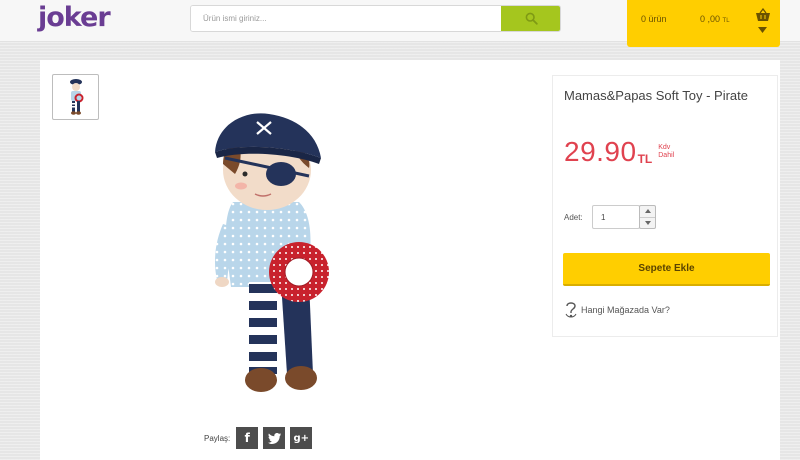 The width and height of the screenshot is (800, 460). Describe the element at coordinates (656, 95) in the screenshot. I see `product-title: Mamas&Papas Soft Toy - Pirate` at that location.